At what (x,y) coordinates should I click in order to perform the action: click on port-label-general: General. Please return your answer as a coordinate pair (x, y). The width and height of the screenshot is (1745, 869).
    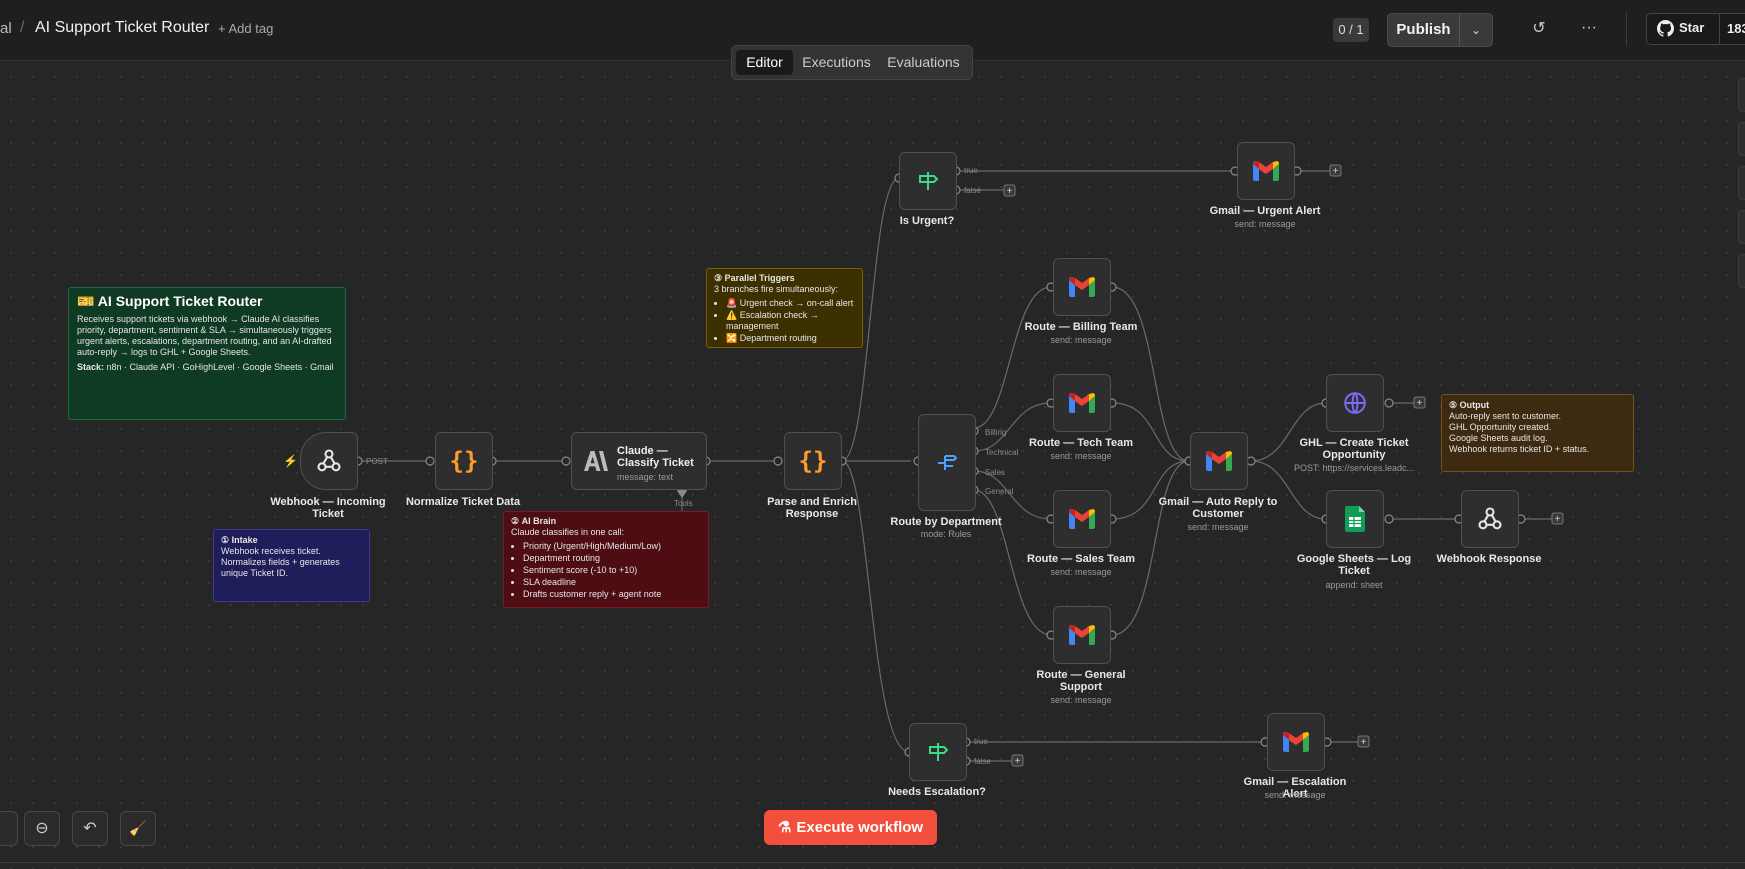
    Looking at the image, I should click on (999, 491).